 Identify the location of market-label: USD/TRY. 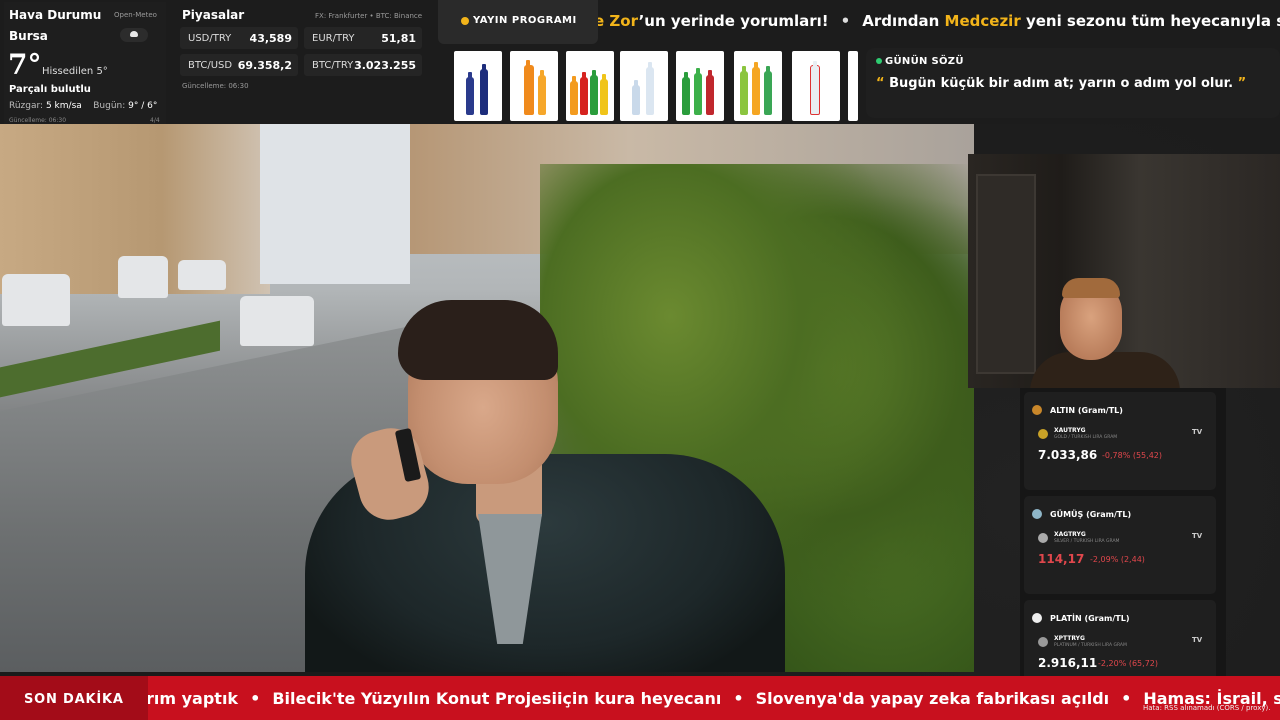
(210, 38).